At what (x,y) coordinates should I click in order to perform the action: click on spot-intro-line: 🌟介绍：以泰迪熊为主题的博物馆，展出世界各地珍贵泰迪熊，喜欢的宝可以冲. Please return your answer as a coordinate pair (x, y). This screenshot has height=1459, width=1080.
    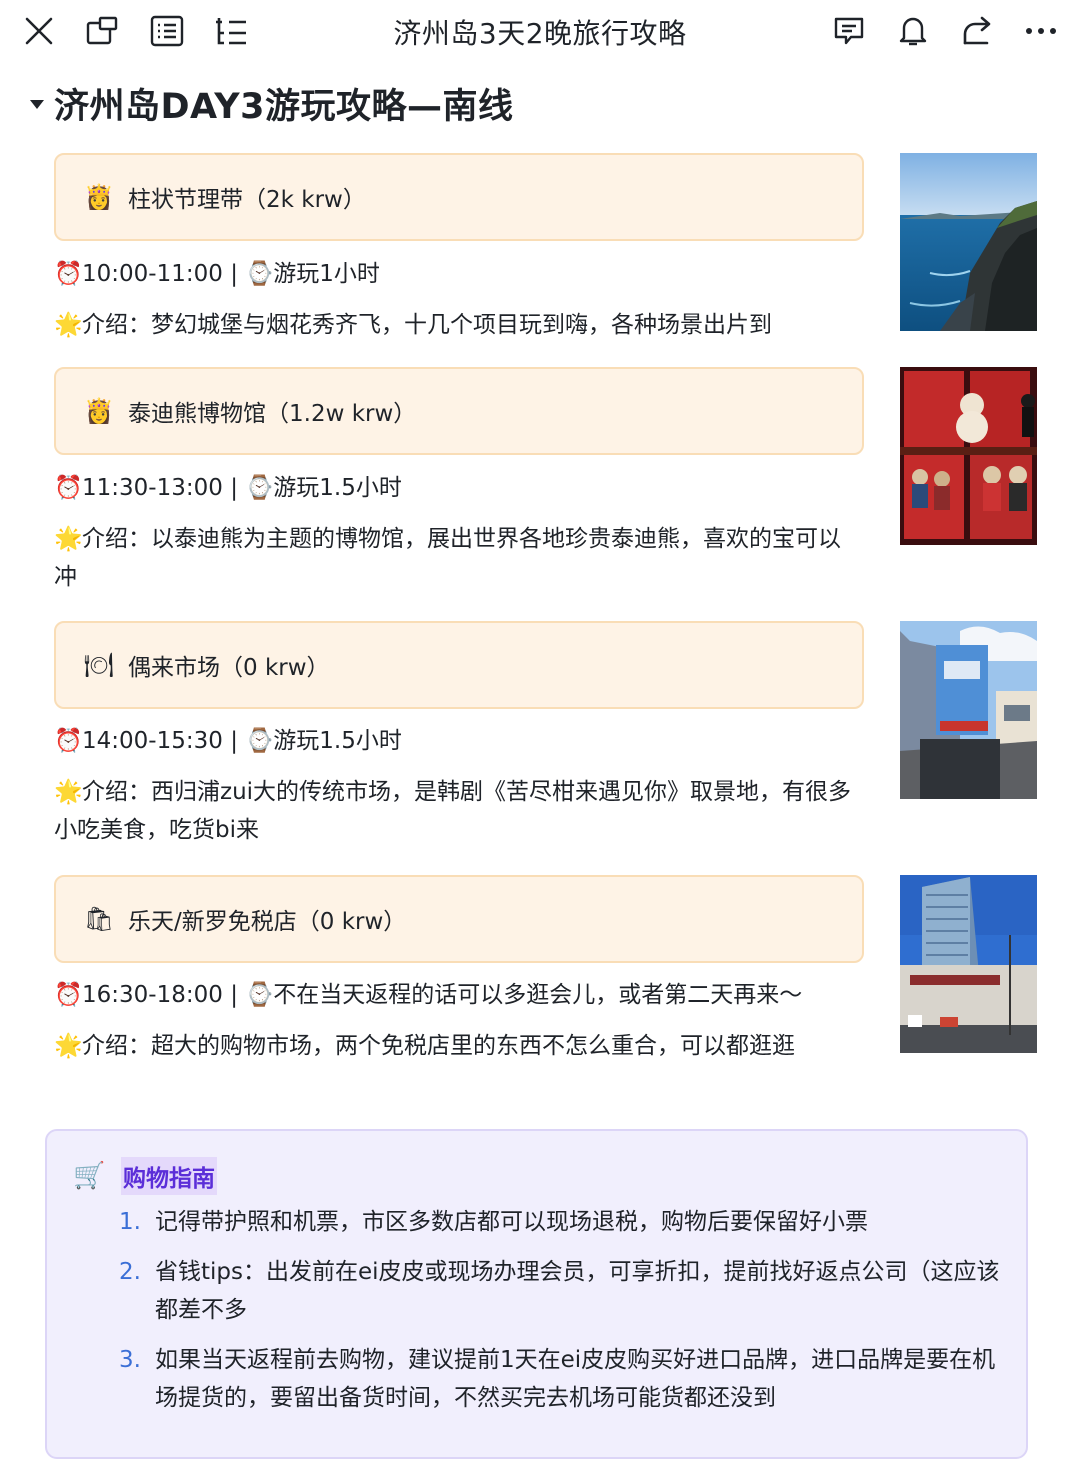
    Looking at the image, I should click on (454, 558).